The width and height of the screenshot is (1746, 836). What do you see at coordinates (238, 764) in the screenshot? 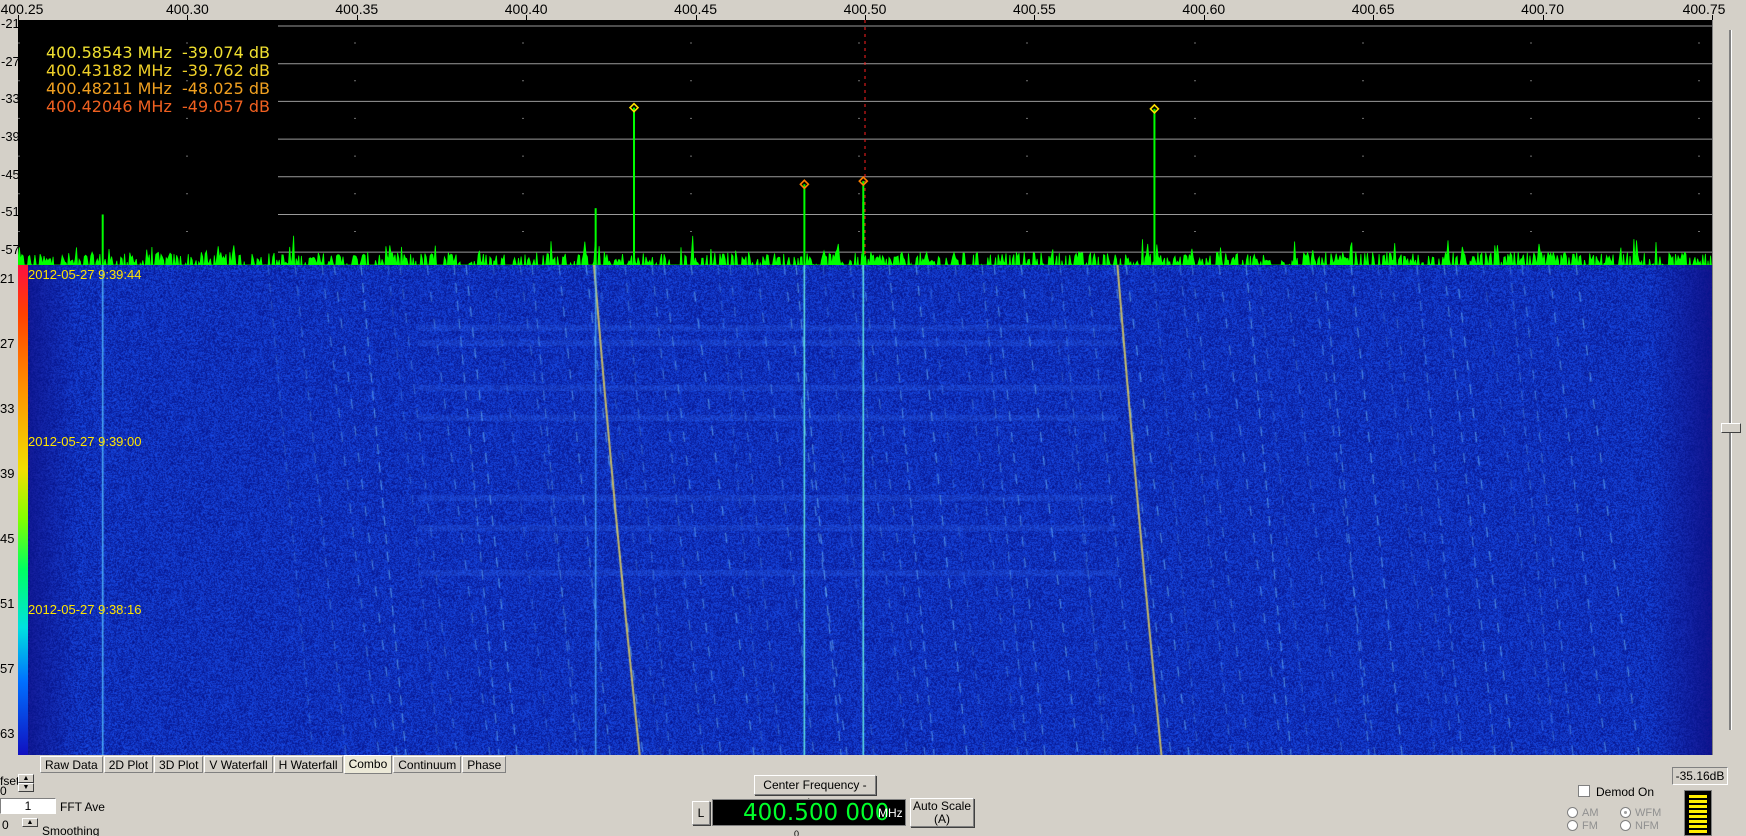
I see `tab-v-waterfall: V Waterfall` at bounding box center [238, 764].